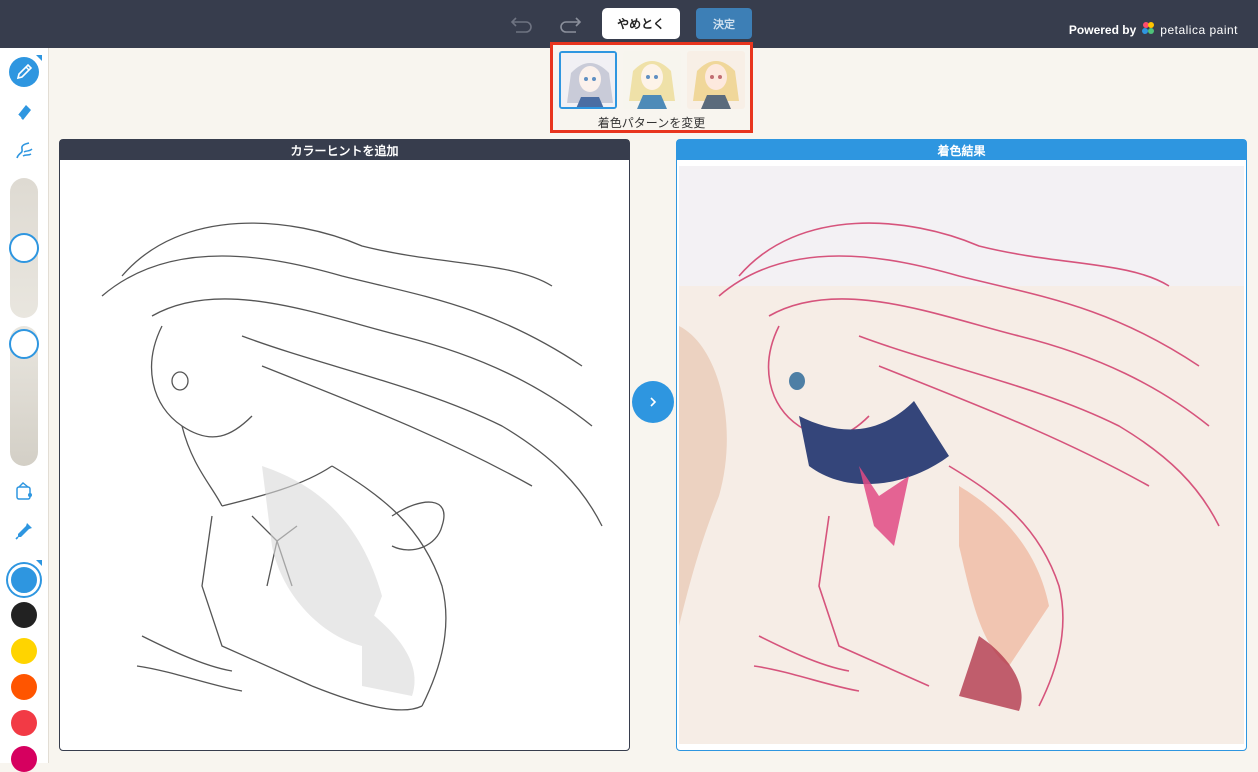  What do you see at coordinates (1199, 29) in the screenshot?
I see `brand-name: petalica paint` at bounding box center [1199, 29].